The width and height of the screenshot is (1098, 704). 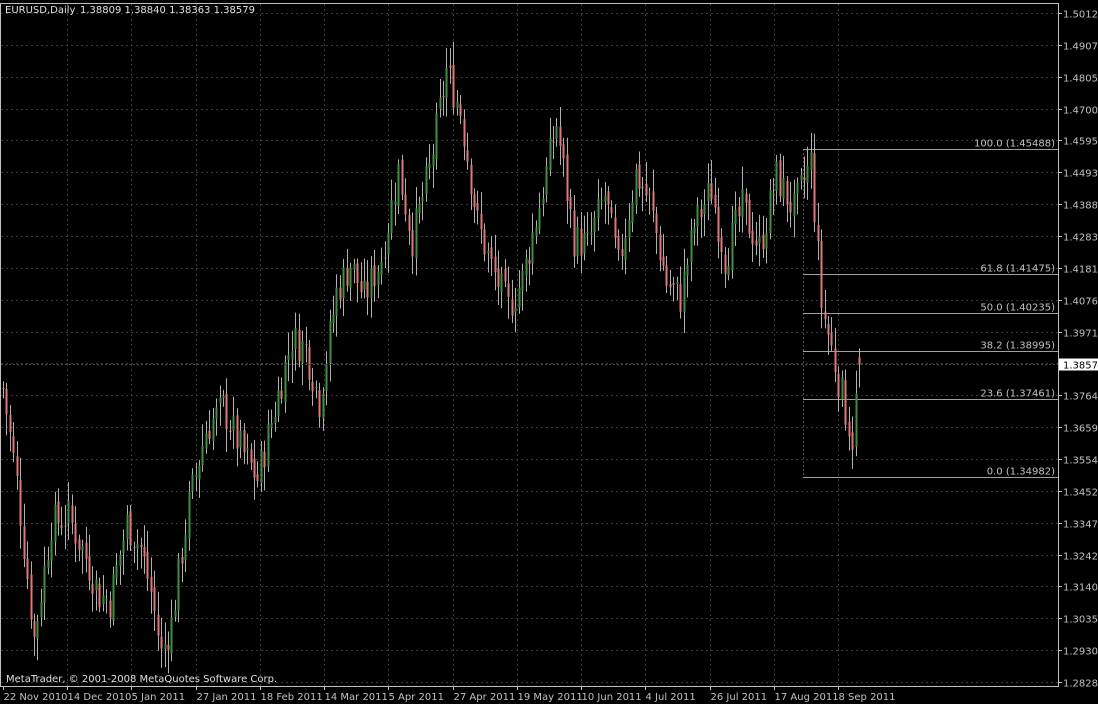 What do you see at coordinates (550, 697) in the screenshot?
I see `x-tick-label: 19 May 2011` at bounding box center [550, 697].